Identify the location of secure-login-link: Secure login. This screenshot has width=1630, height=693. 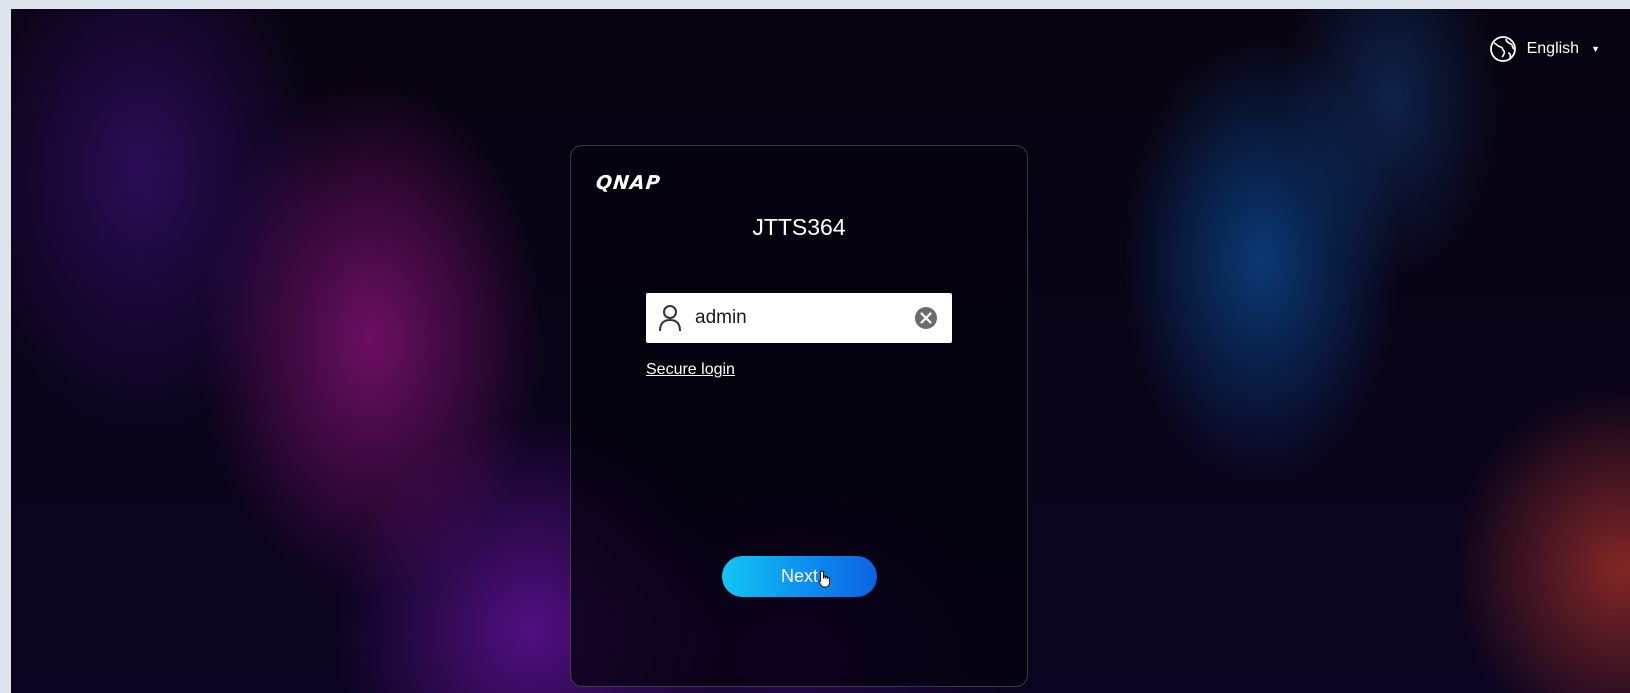
(690, 370).